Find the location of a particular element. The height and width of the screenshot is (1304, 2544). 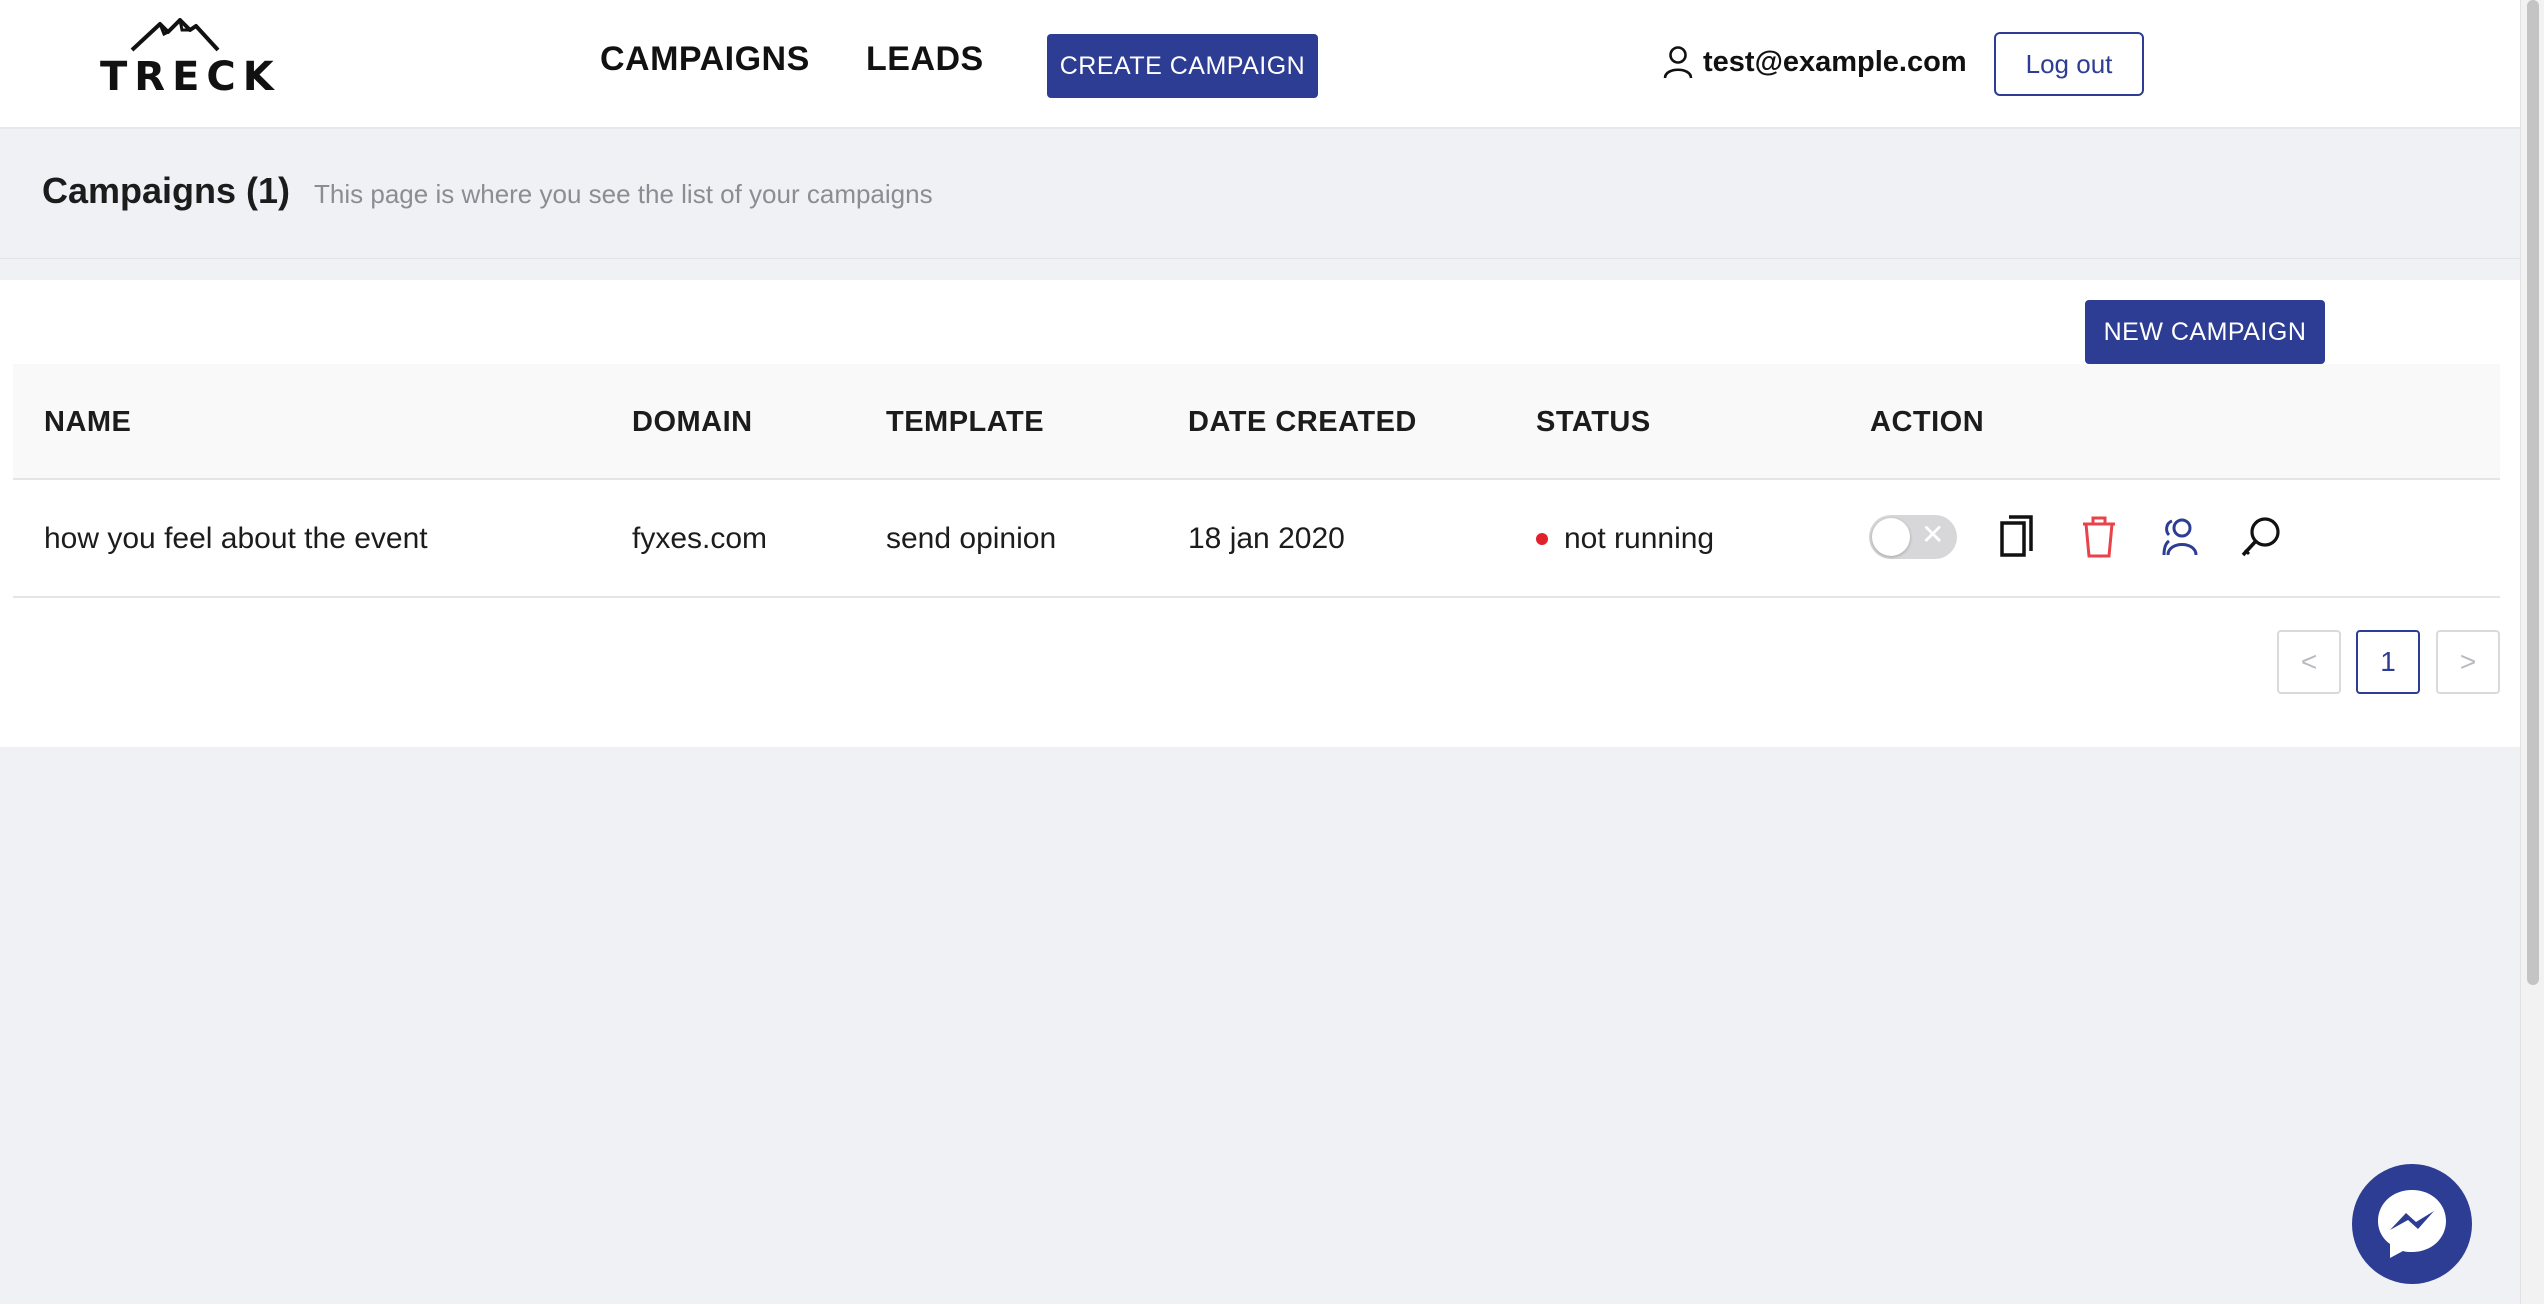

campaign-name: how you feel about the event is located at coordinates (236, 539).